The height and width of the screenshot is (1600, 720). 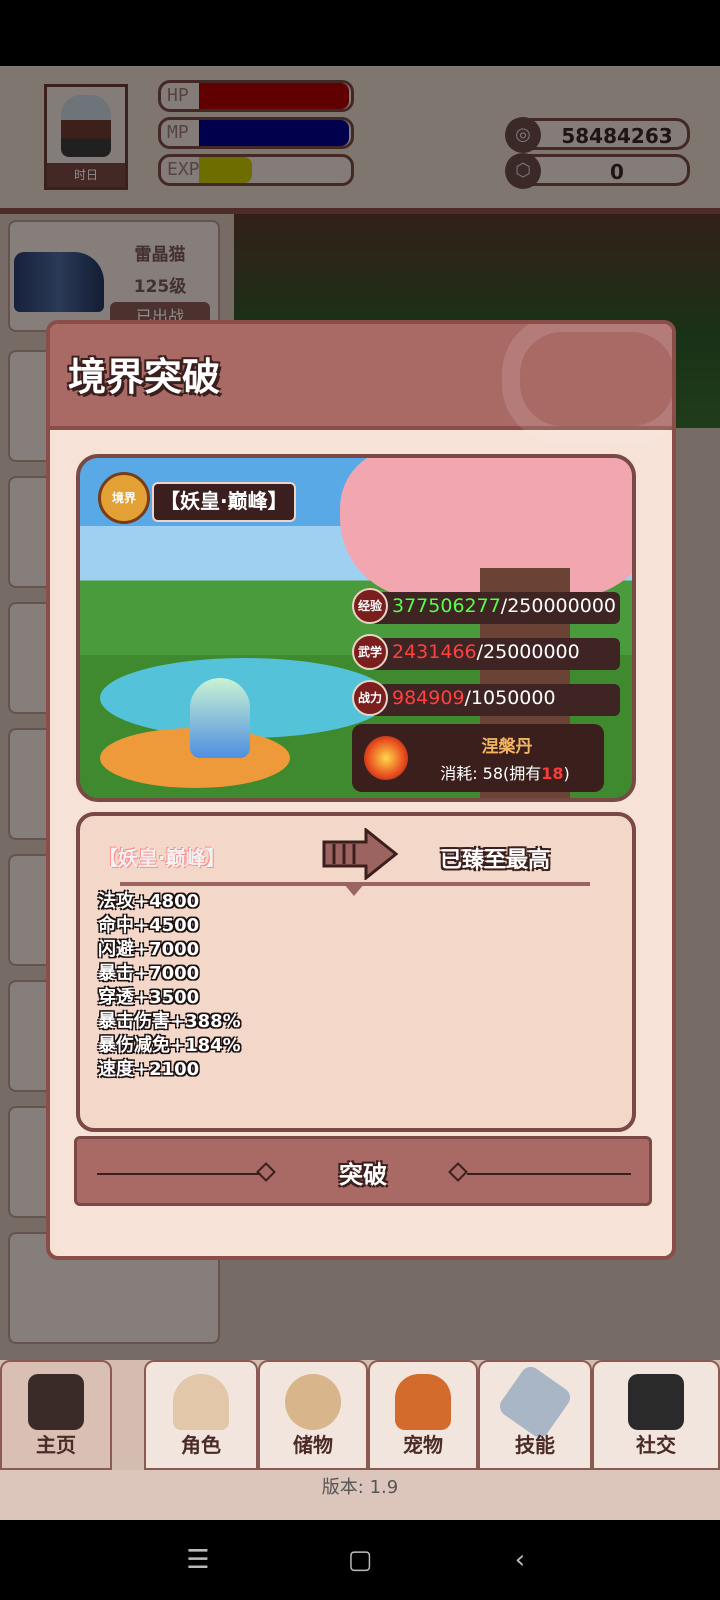 What do you see at coordinates (124, 498) in the screenshot?
I see `realm-badge-icon: 境界` at bounding box center [124, 498].